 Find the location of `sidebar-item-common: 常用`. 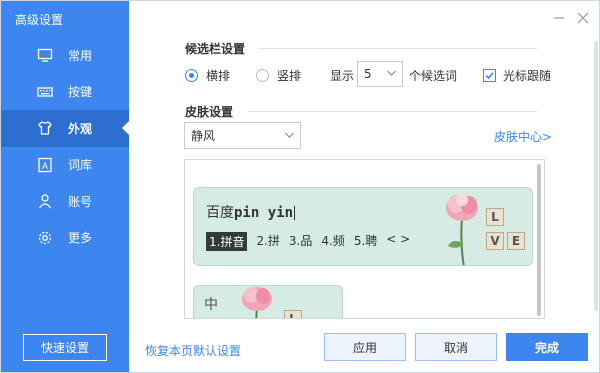

sidebar-item-common: 常用 is located at coordinates (65, 55).